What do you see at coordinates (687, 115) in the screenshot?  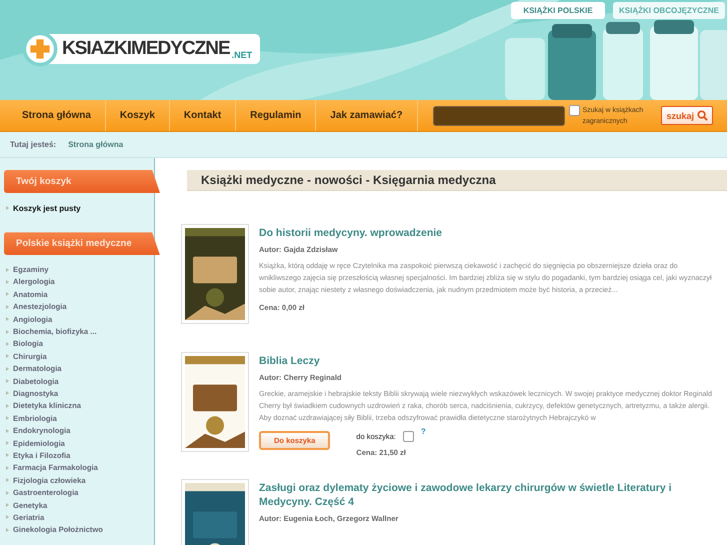 I see `search-button: szukaj` at bounding box center [687, 115].